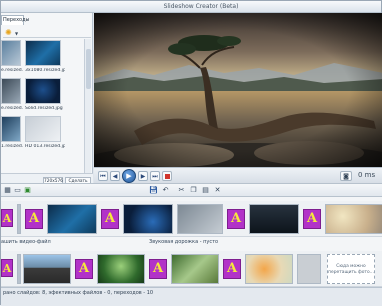 The image size is (382, 306). What do you see at coordinates (17, 33) in the screenshot?
I see `chevron-down-icon: ▼` at bounding box center [17, 33].